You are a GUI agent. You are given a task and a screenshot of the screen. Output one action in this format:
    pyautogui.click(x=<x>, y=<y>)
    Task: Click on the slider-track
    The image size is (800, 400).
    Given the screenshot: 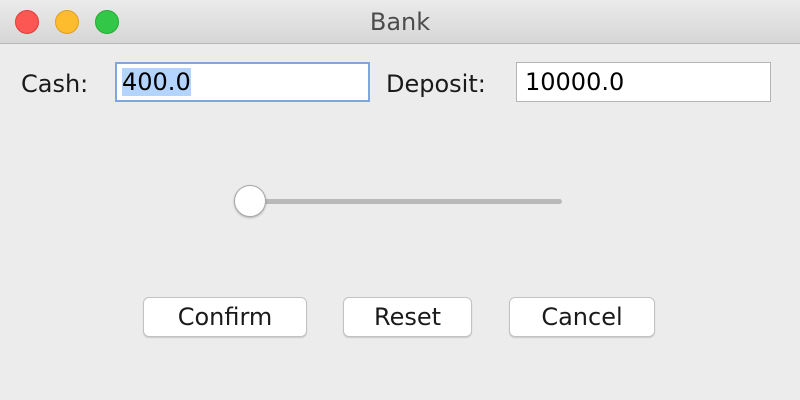 What is the action you would take?
    pyautogui.click(x=406, y=201)
    